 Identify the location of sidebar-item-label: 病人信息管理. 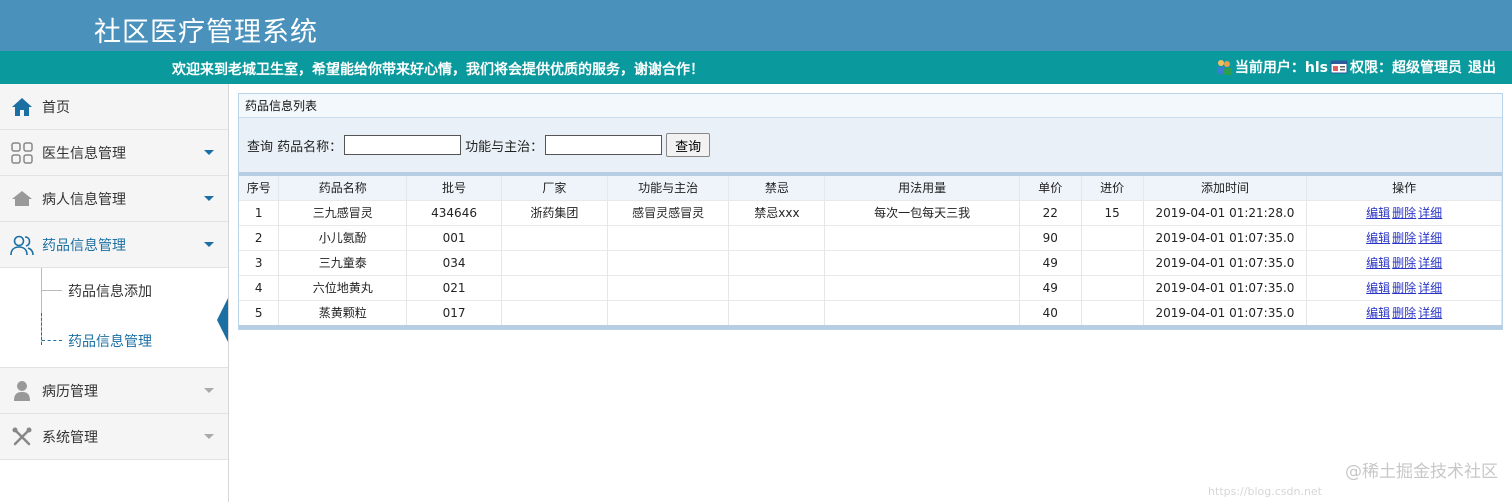
(84, 199).